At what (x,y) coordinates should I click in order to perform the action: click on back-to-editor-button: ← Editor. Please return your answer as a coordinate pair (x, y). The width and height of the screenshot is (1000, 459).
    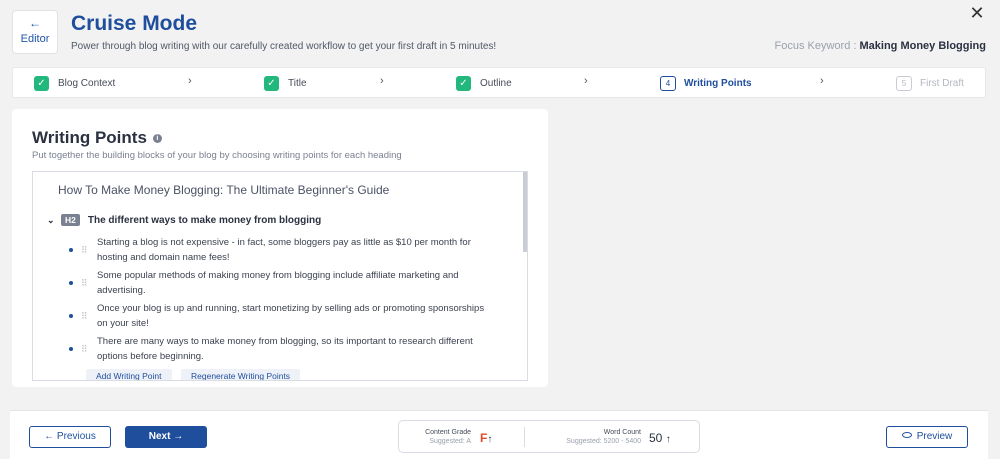
    Looking at the image, I should click on (35, 32).